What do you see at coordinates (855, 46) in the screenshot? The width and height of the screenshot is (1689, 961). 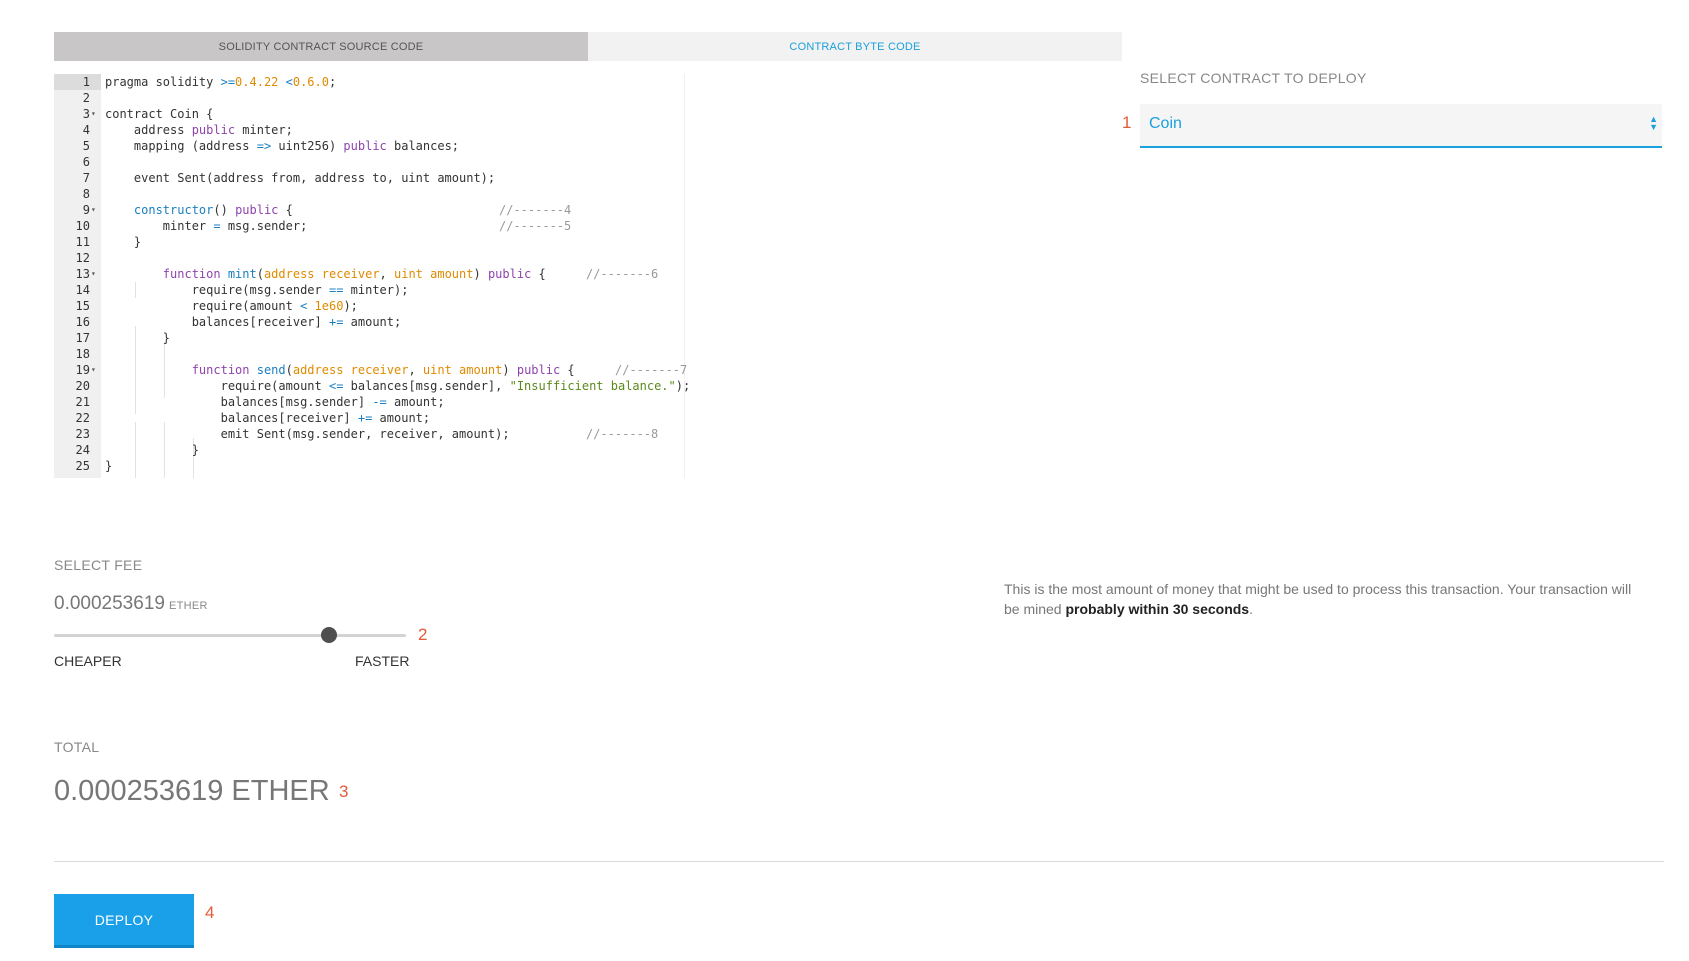 I see `tab-contract-byte-code: CONTRACT BYTE CODE` at bounding box center [855, 46].